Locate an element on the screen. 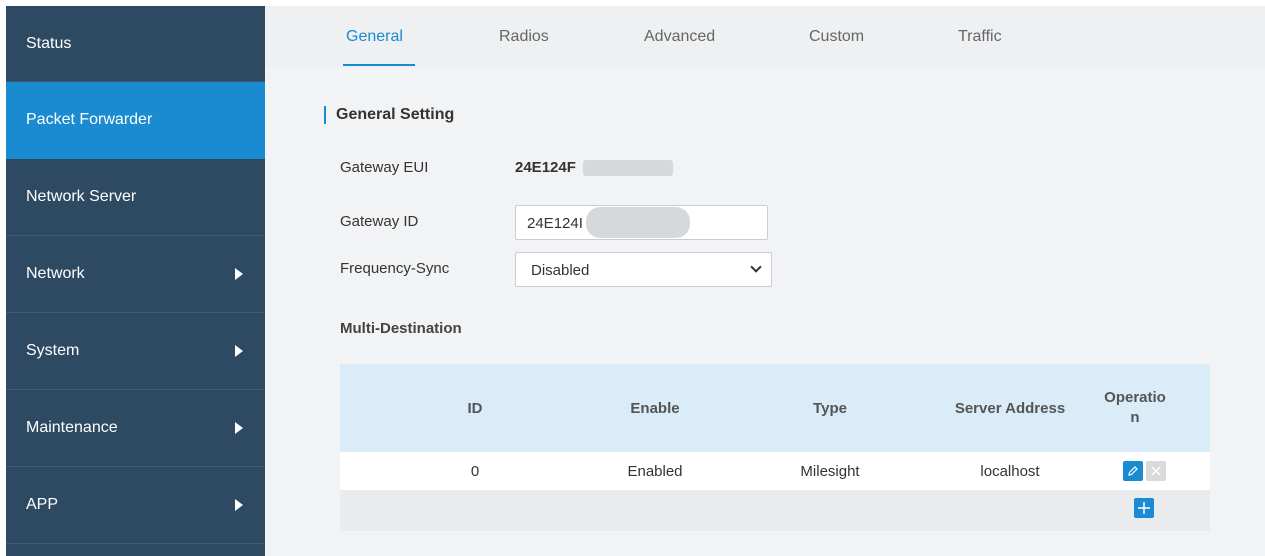  tab-radios: Radios is located at coordinates (529, 37).